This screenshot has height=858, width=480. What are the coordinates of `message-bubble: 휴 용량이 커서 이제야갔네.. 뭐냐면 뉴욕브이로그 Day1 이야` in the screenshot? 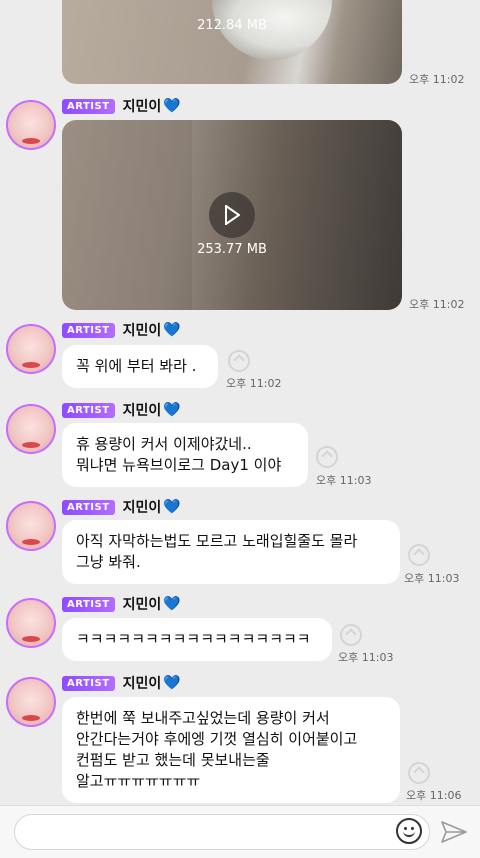 It's located at (185, 455).